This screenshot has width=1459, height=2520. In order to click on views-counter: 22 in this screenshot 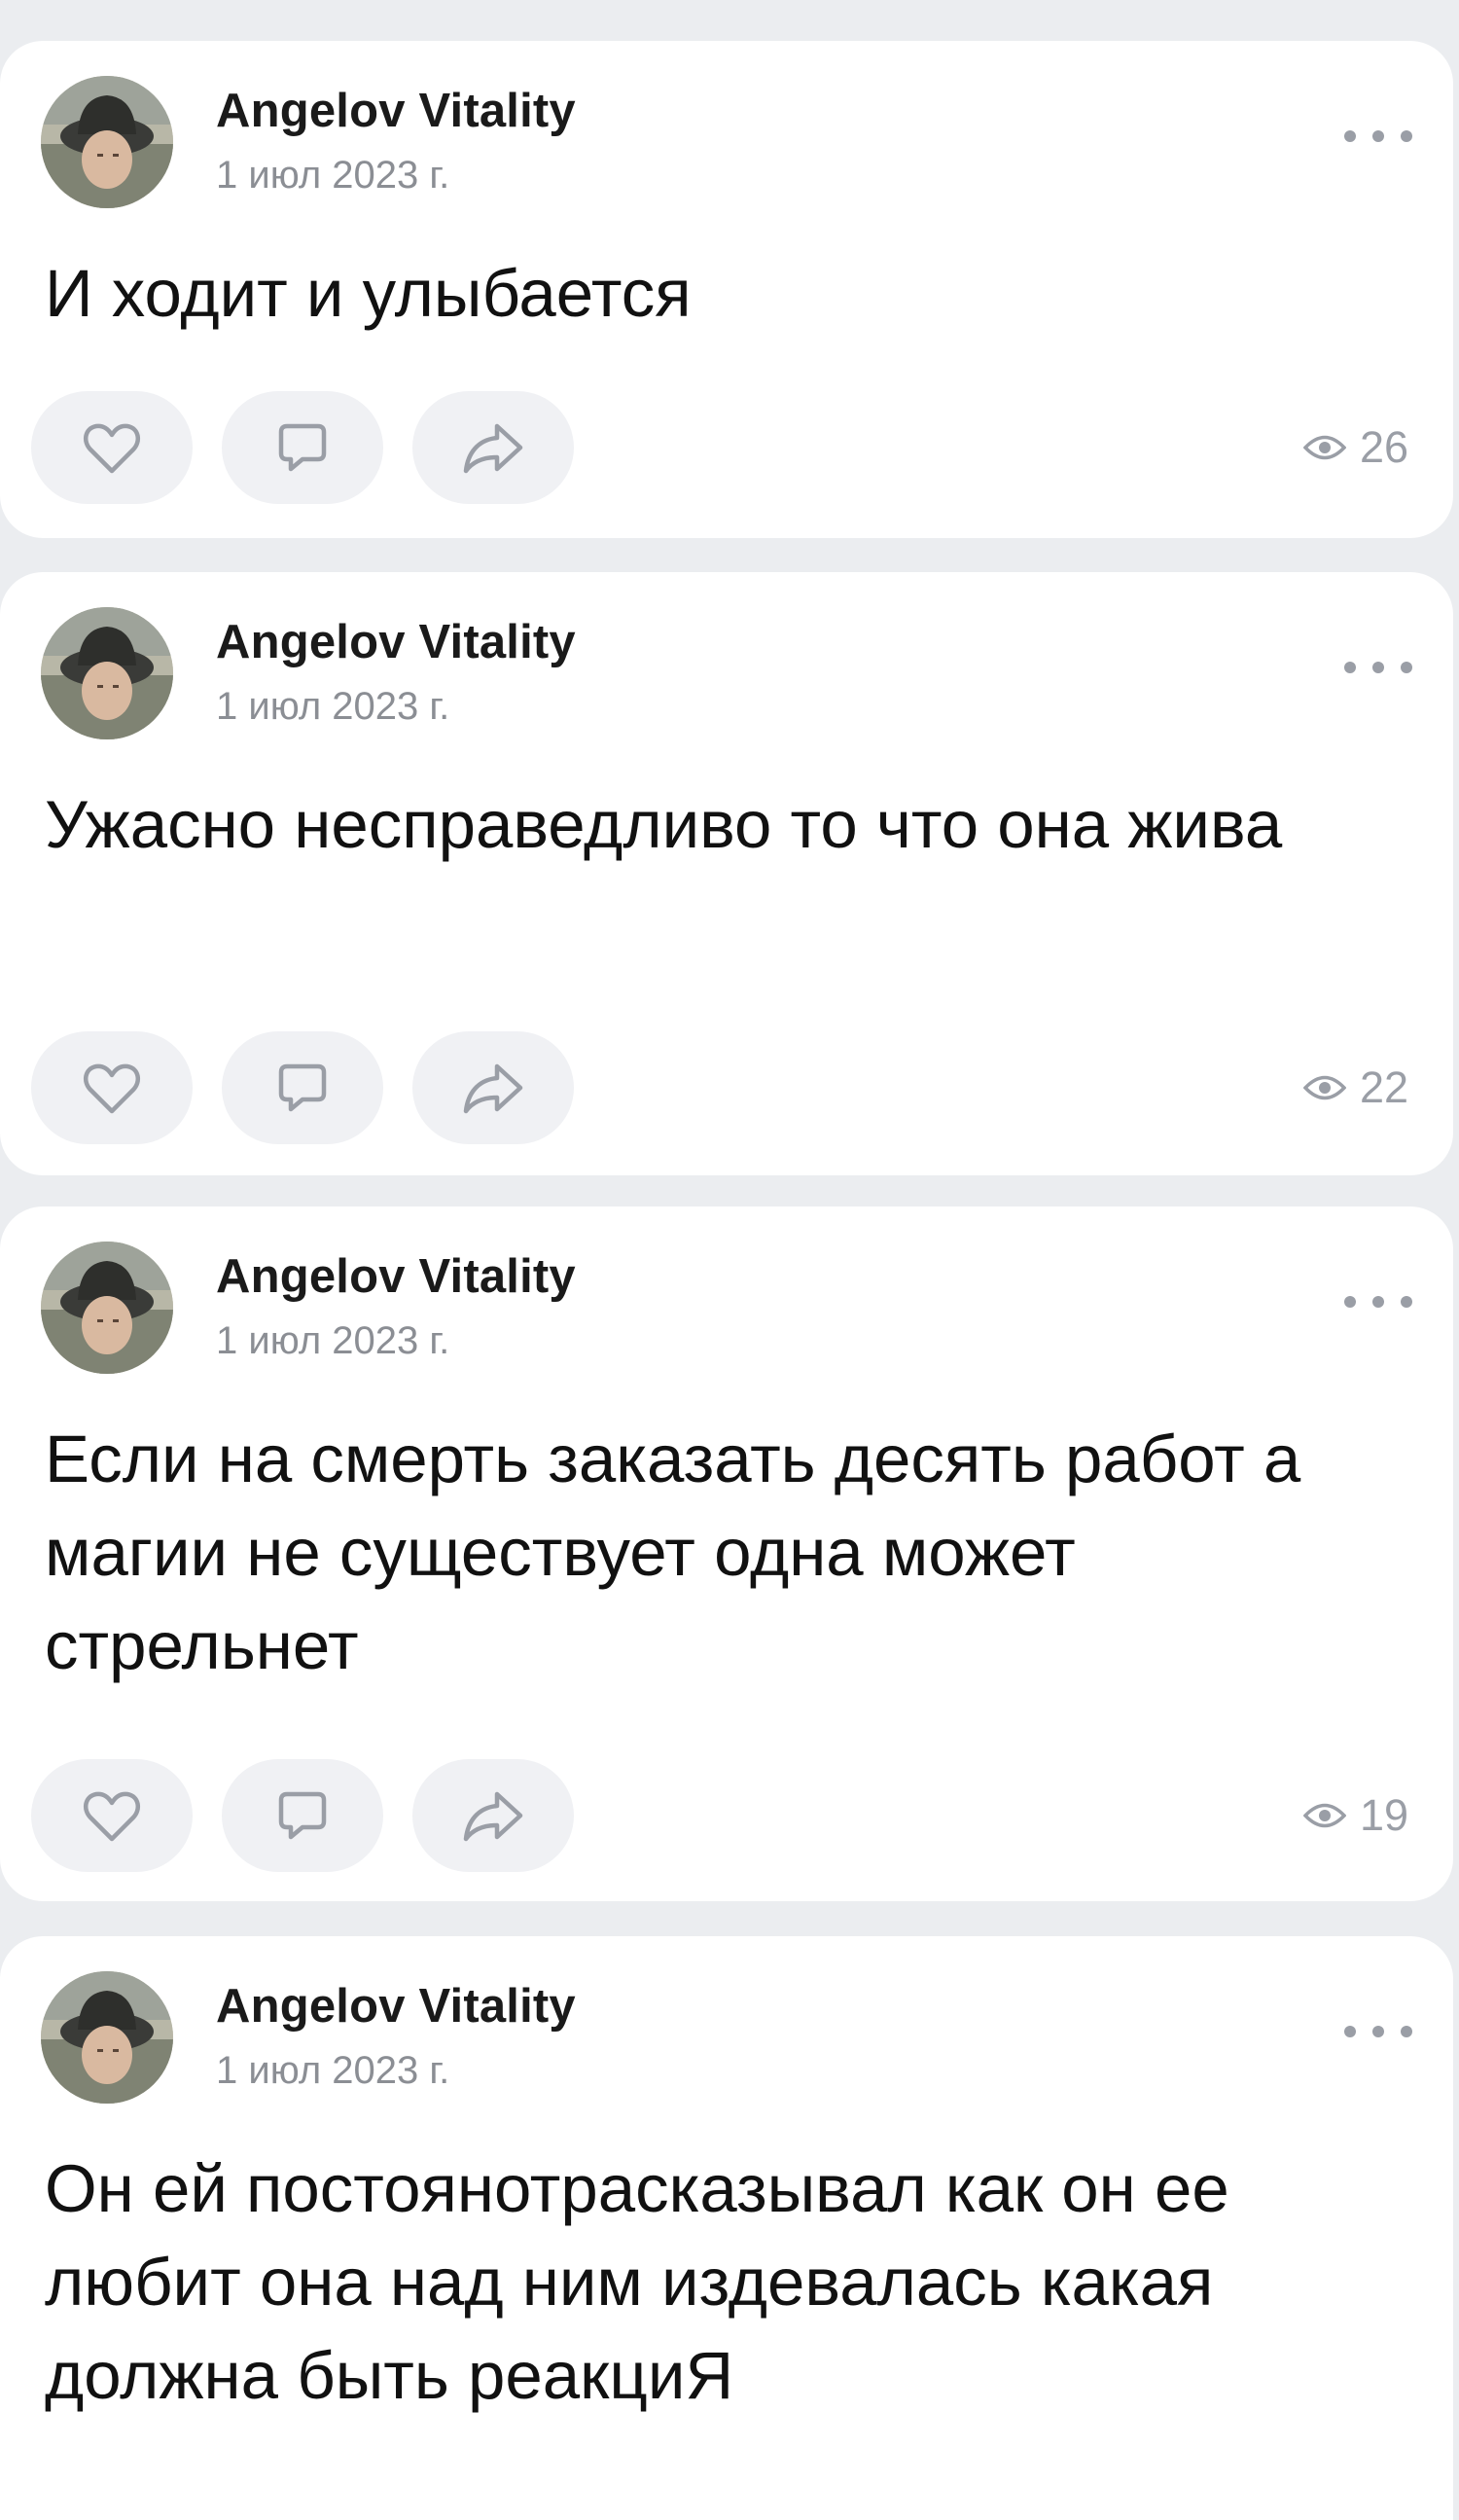, I will do `click(1355, 1087)`.